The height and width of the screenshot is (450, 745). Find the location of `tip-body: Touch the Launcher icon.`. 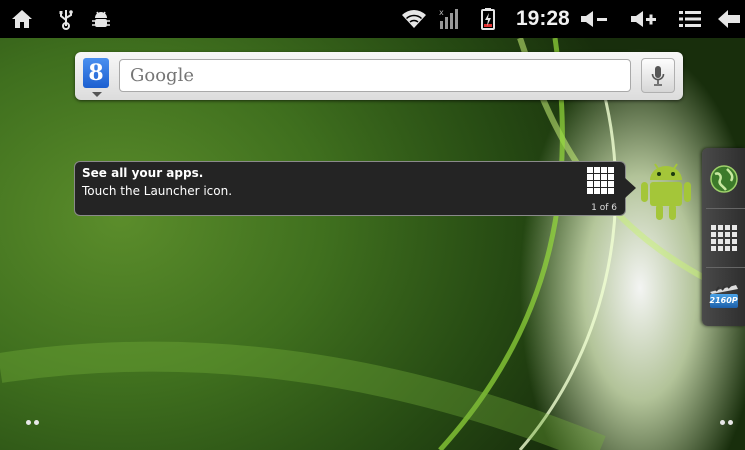

tip-body: Touch the Launcher icon. is located at coordinates (157, 191).